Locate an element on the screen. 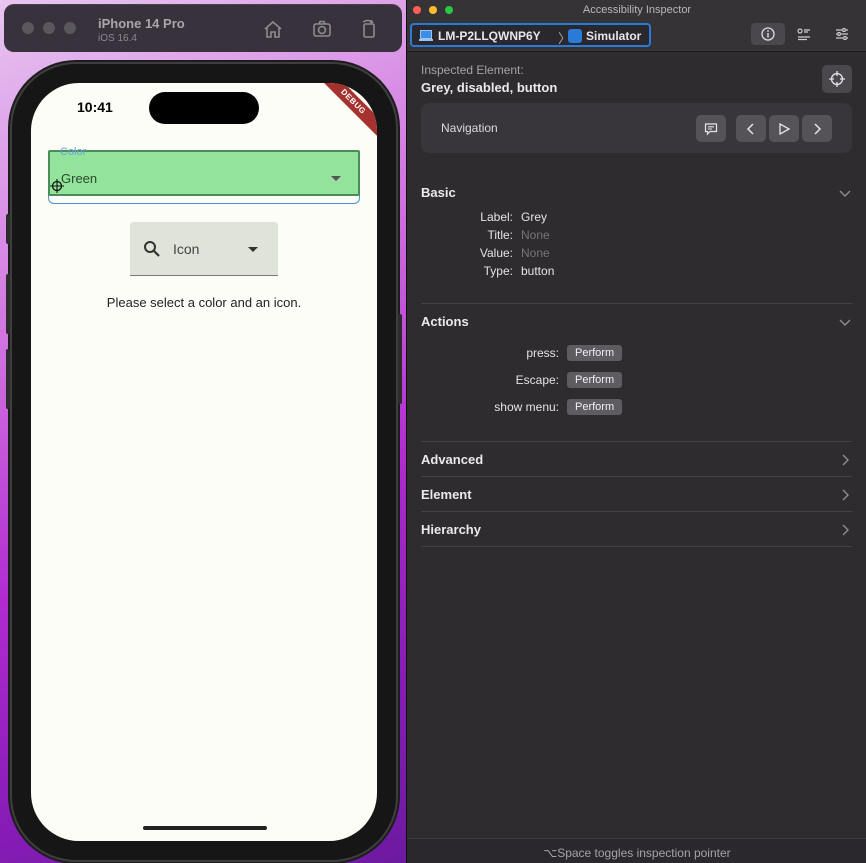  section-advanced-header: Advanced is located at coordinates (452, 459).